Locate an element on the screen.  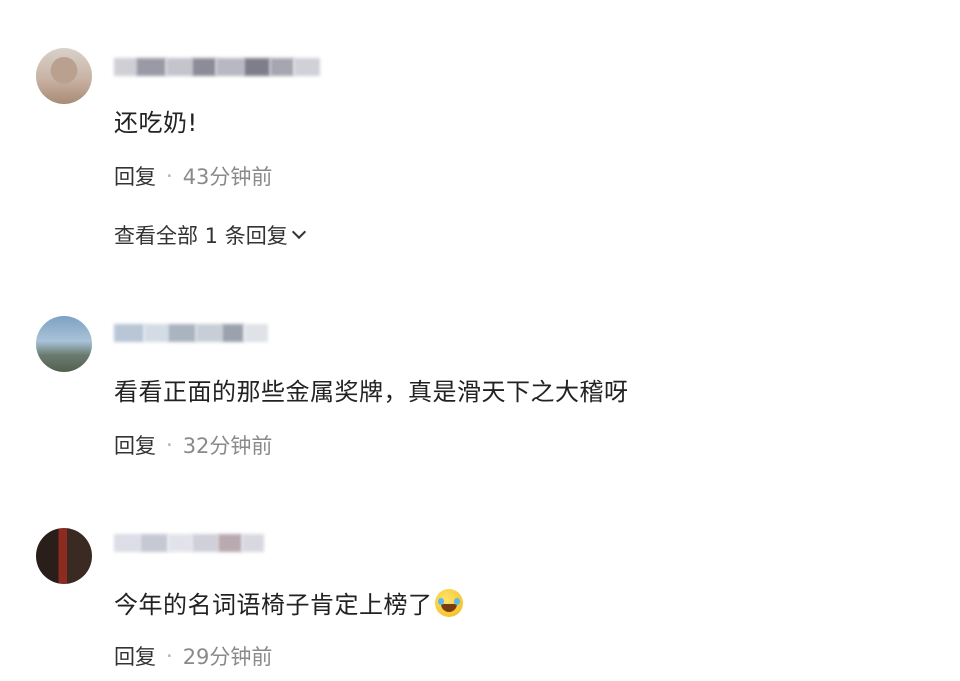
comment-text: 还吃奶! is located at coordinates (156, 123).